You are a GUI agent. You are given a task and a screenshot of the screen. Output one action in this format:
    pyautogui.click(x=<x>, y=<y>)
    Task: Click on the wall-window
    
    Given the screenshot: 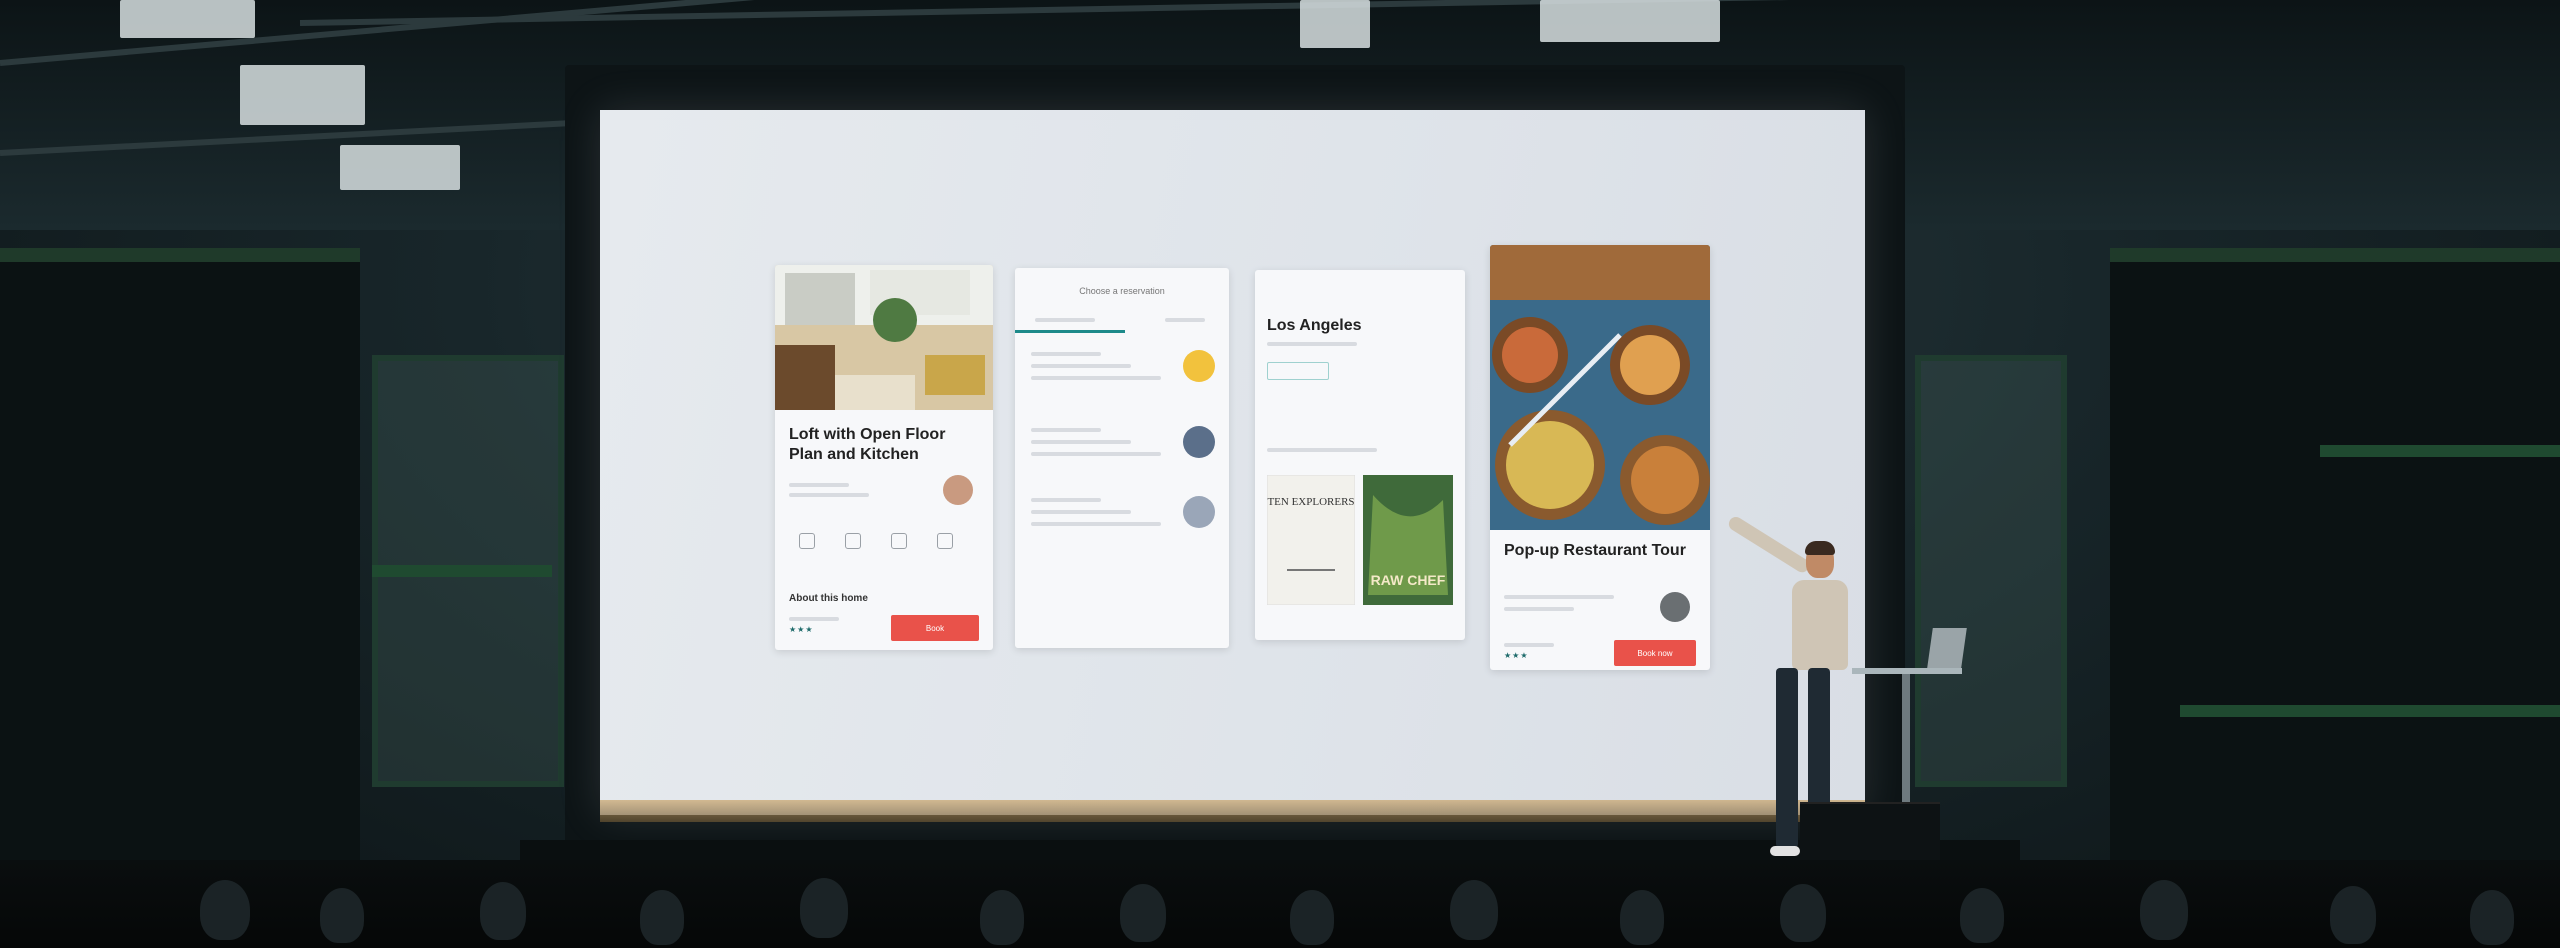 What is the action you would take?
    pyautogui.click(x=1991, y=571)
    